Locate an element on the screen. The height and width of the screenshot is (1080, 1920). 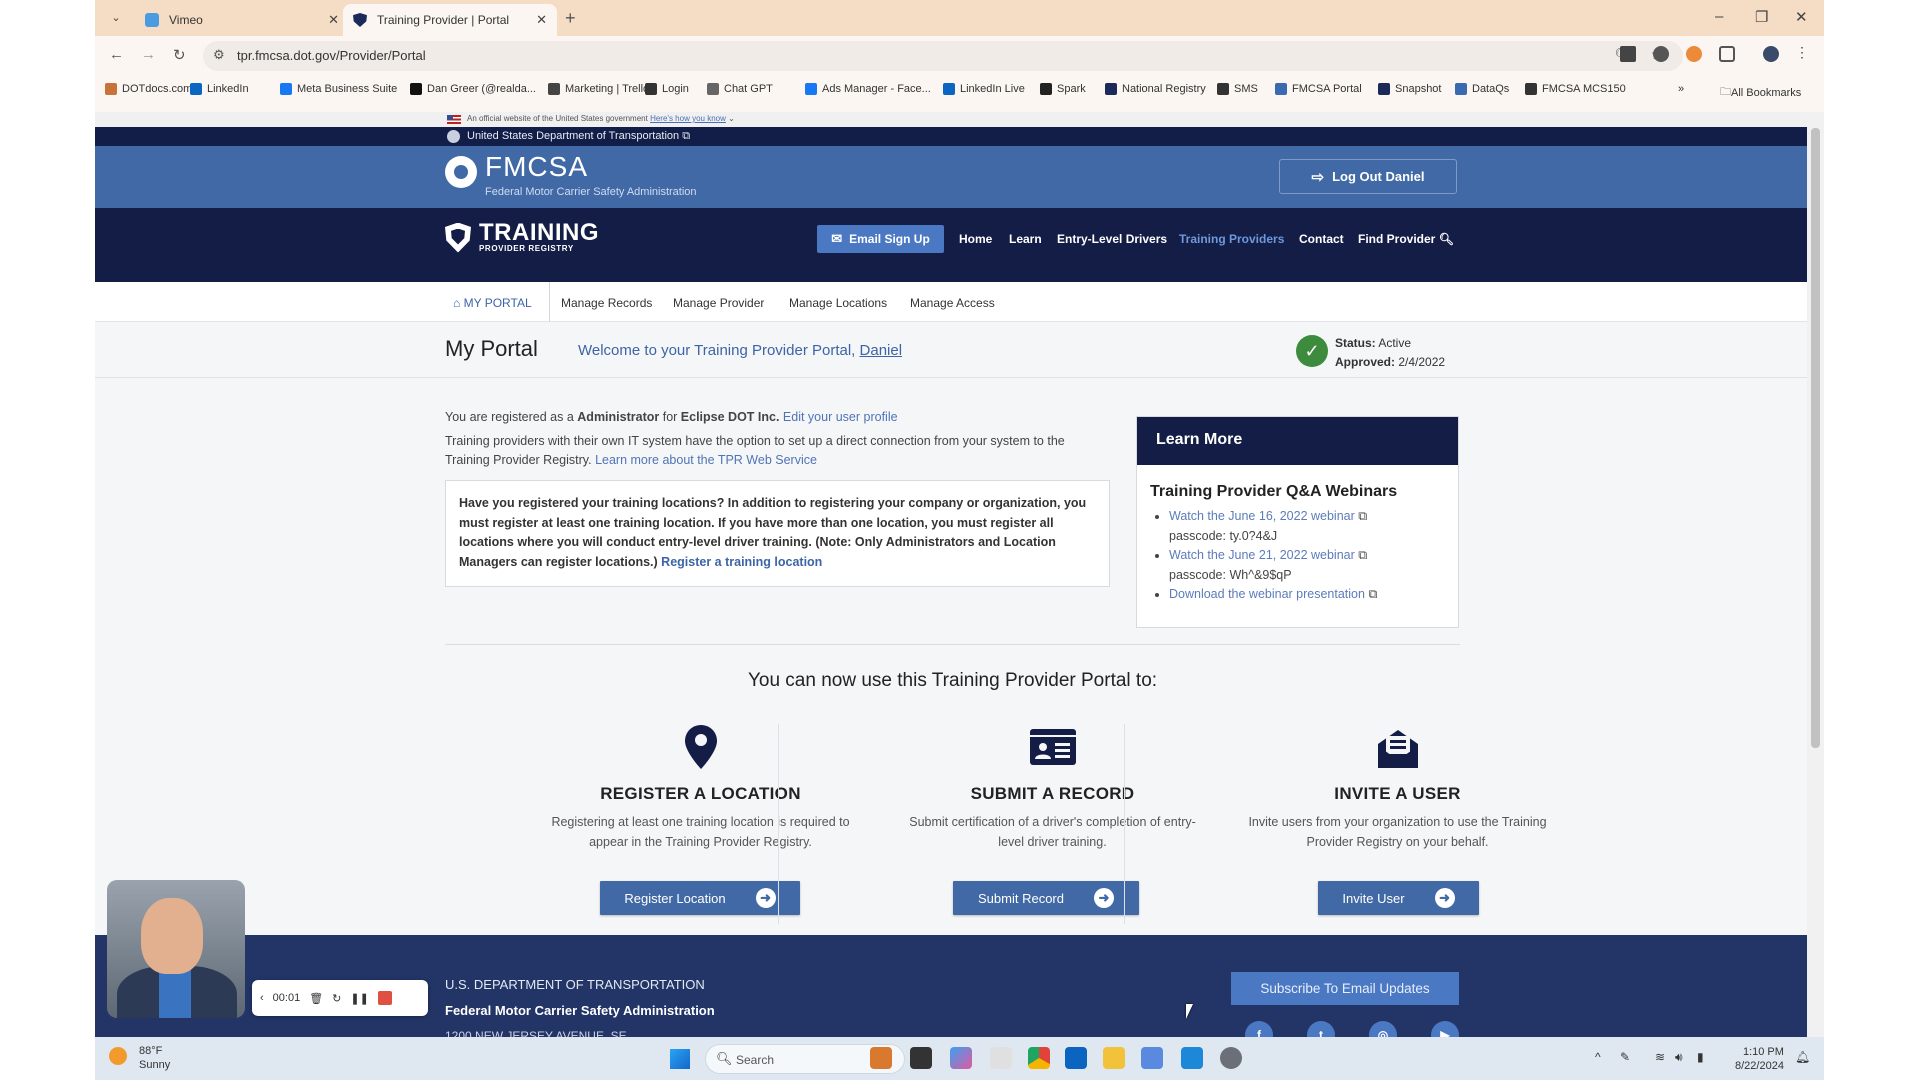
register-location-link: Register a training location is located at coordinates (741, 562).